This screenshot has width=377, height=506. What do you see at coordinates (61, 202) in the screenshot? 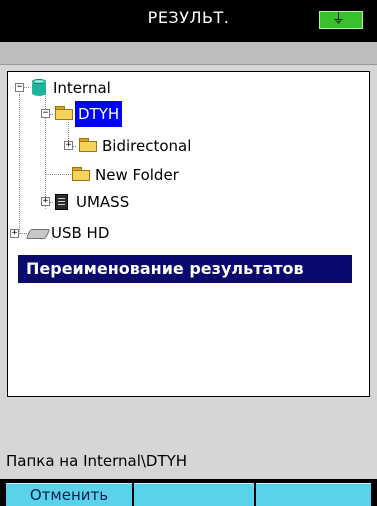
I see `usb-storage-icon` at bounding box center [61, 202].